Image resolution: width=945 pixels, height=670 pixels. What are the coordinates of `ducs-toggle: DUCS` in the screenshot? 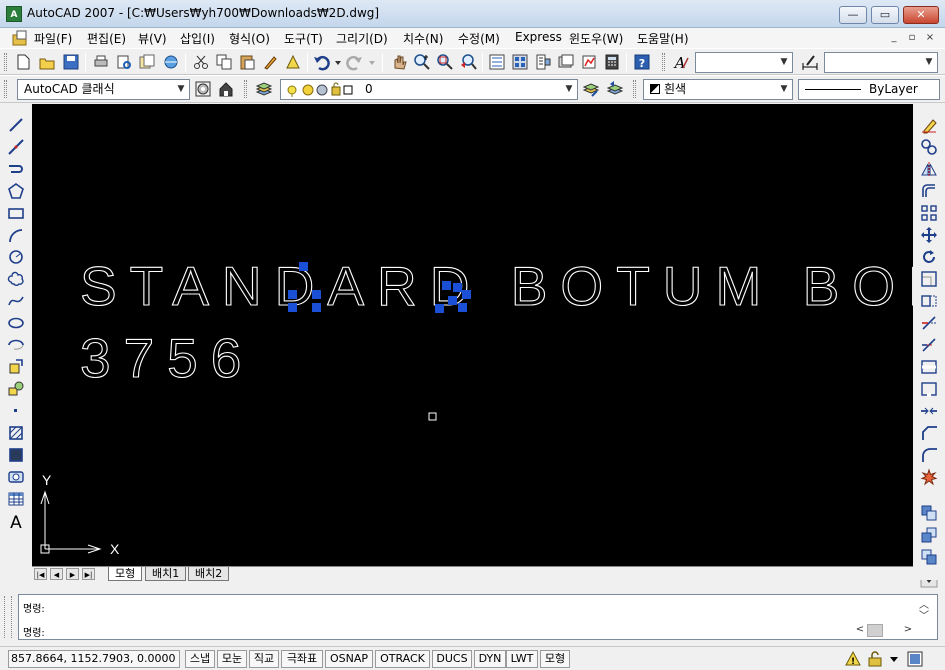 It's located at (452, 659).